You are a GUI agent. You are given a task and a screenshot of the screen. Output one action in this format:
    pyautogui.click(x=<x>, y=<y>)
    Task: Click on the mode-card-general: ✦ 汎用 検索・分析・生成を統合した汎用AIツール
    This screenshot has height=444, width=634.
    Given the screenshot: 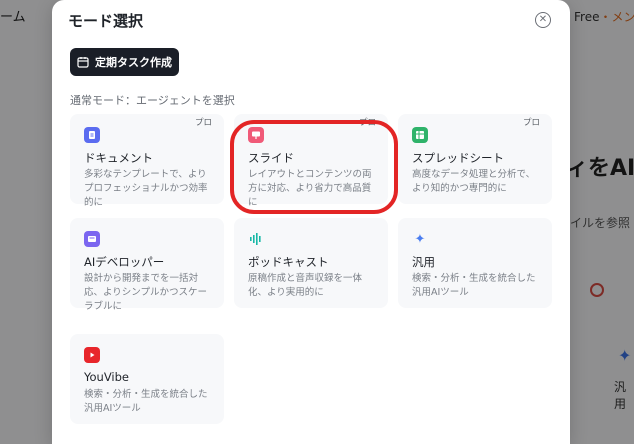 What is the action you would take?
    pyautogui.click(x=475, y=263)
    